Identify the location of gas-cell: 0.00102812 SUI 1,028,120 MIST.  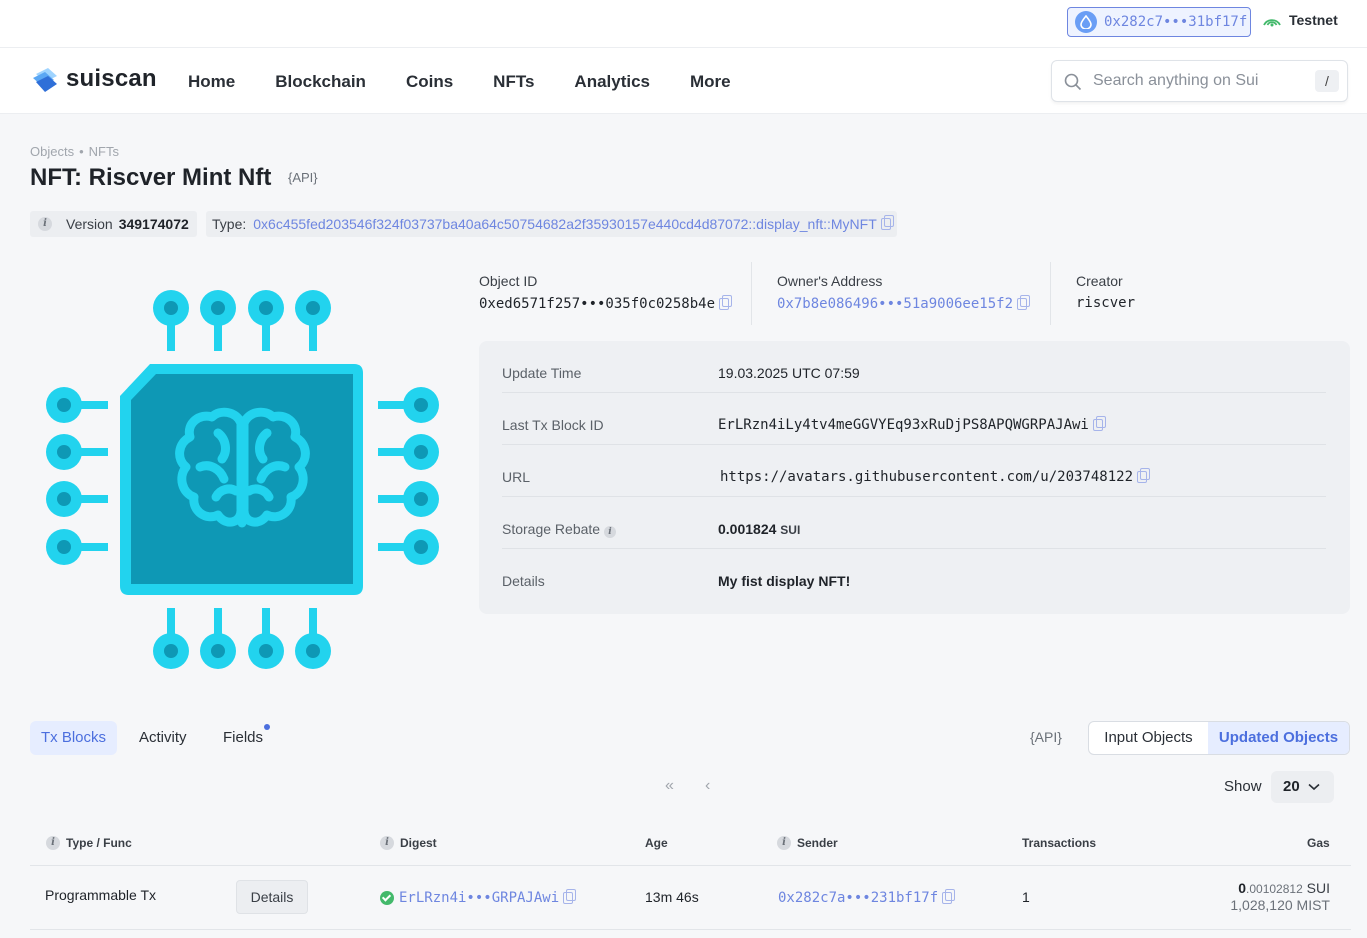
(1280, 896).